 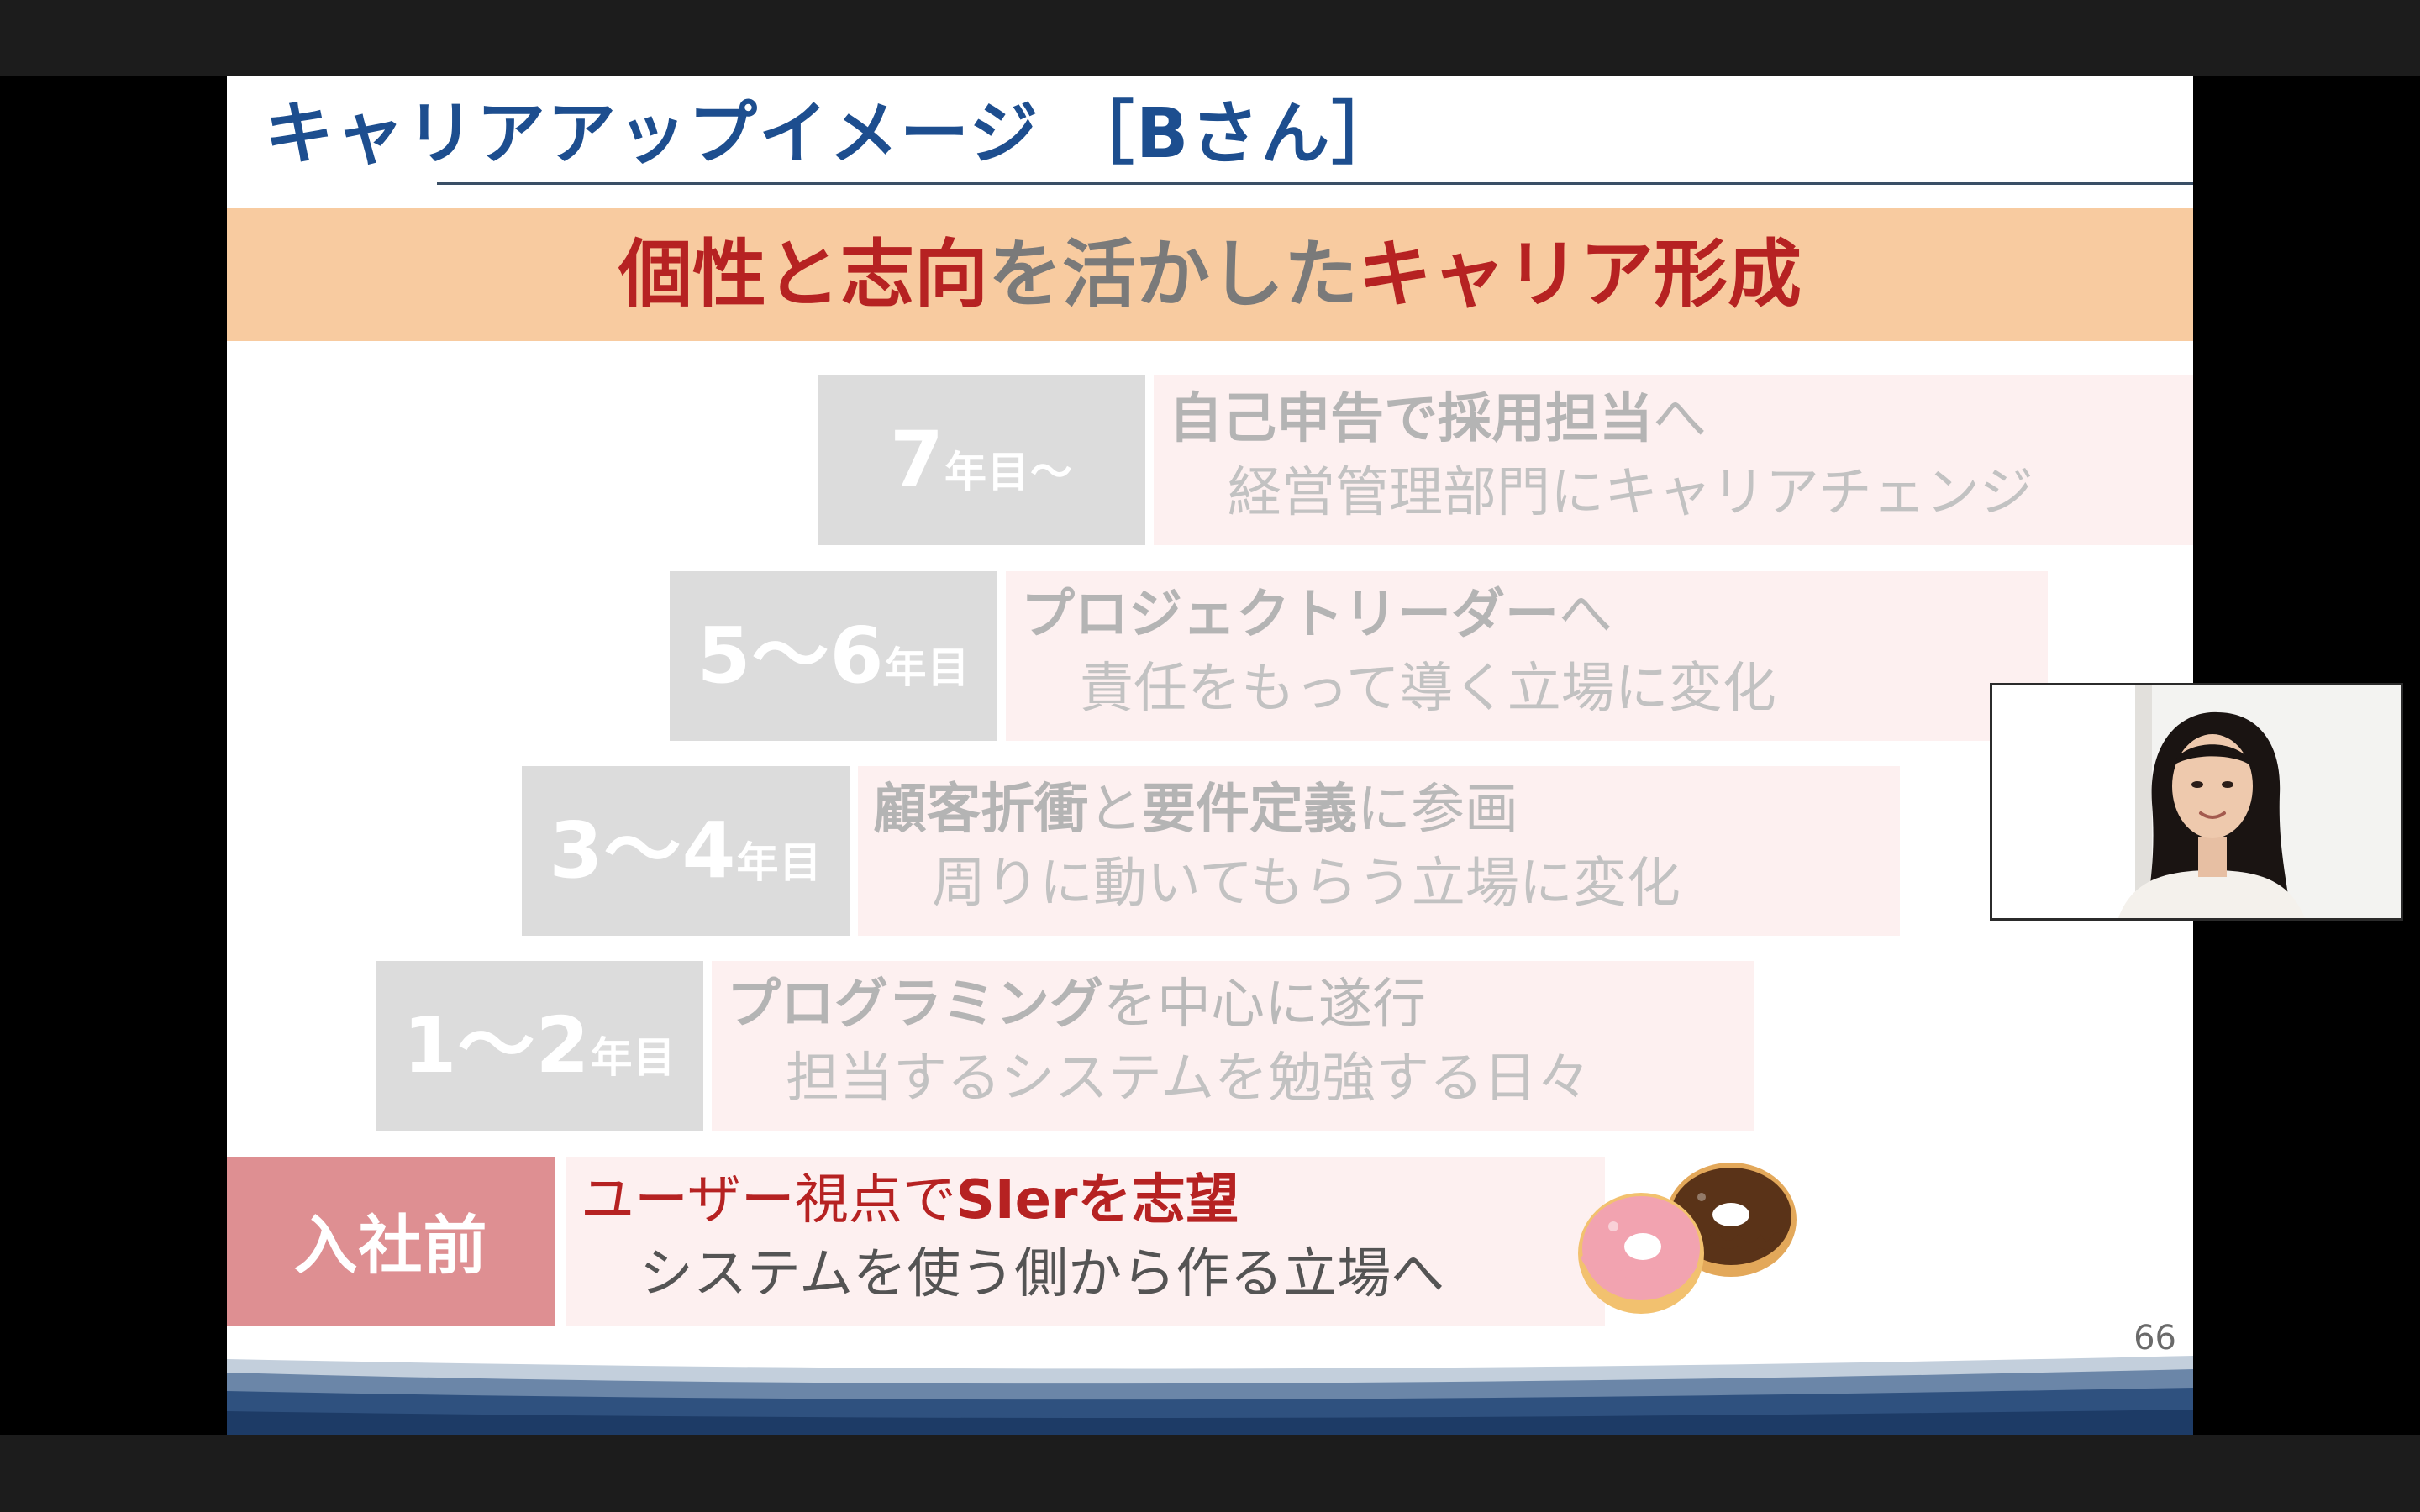 What do you see at coordinates (981, 810) in the screenshot?
I see `step-highlight: 顧客折衝` at bounding box center [981, 810].